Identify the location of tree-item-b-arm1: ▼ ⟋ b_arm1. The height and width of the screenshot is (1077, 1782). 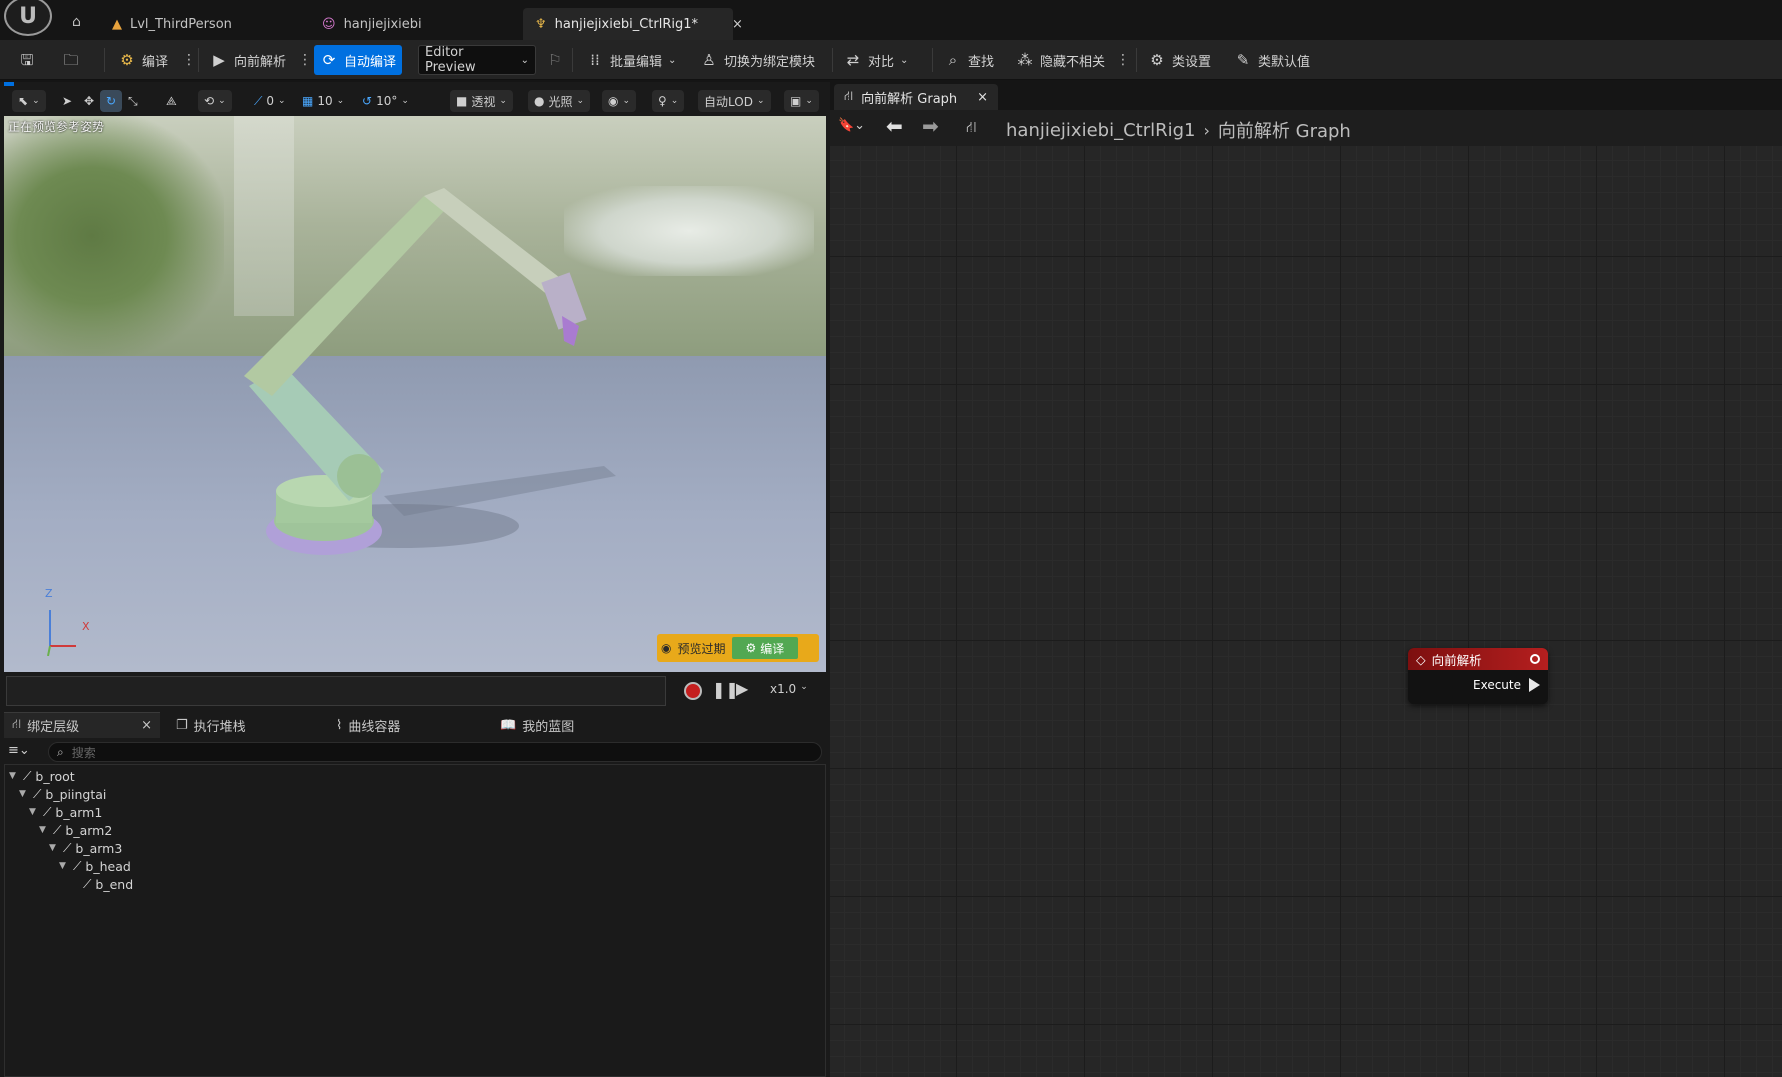
(65, 812).